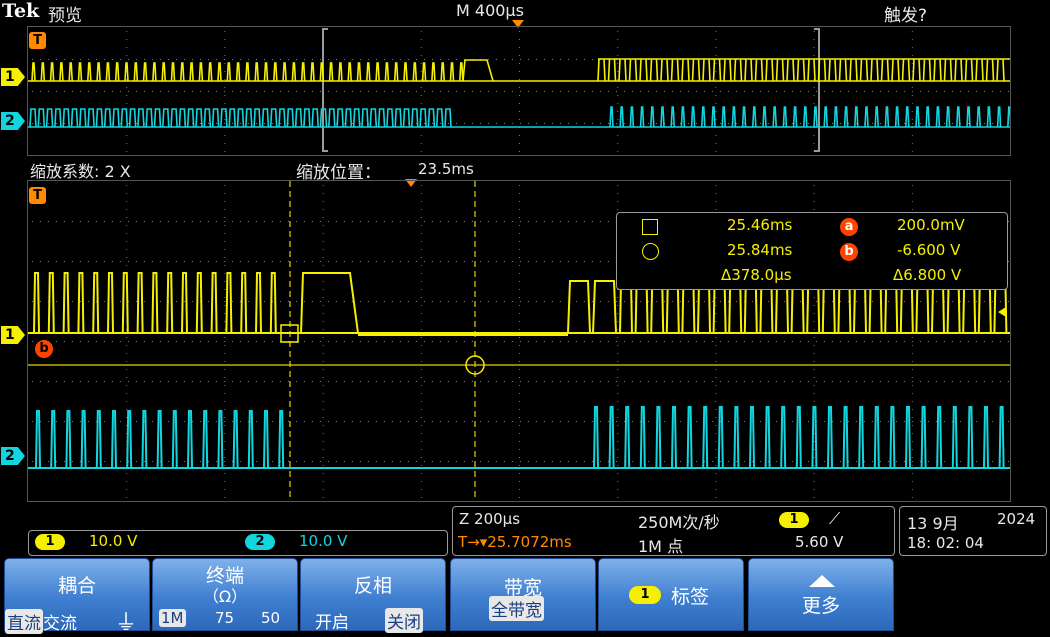 The image size is (1050, 637). I want to click on cursor-delta-voltage: Δ6.800 V, so click(927, 275).